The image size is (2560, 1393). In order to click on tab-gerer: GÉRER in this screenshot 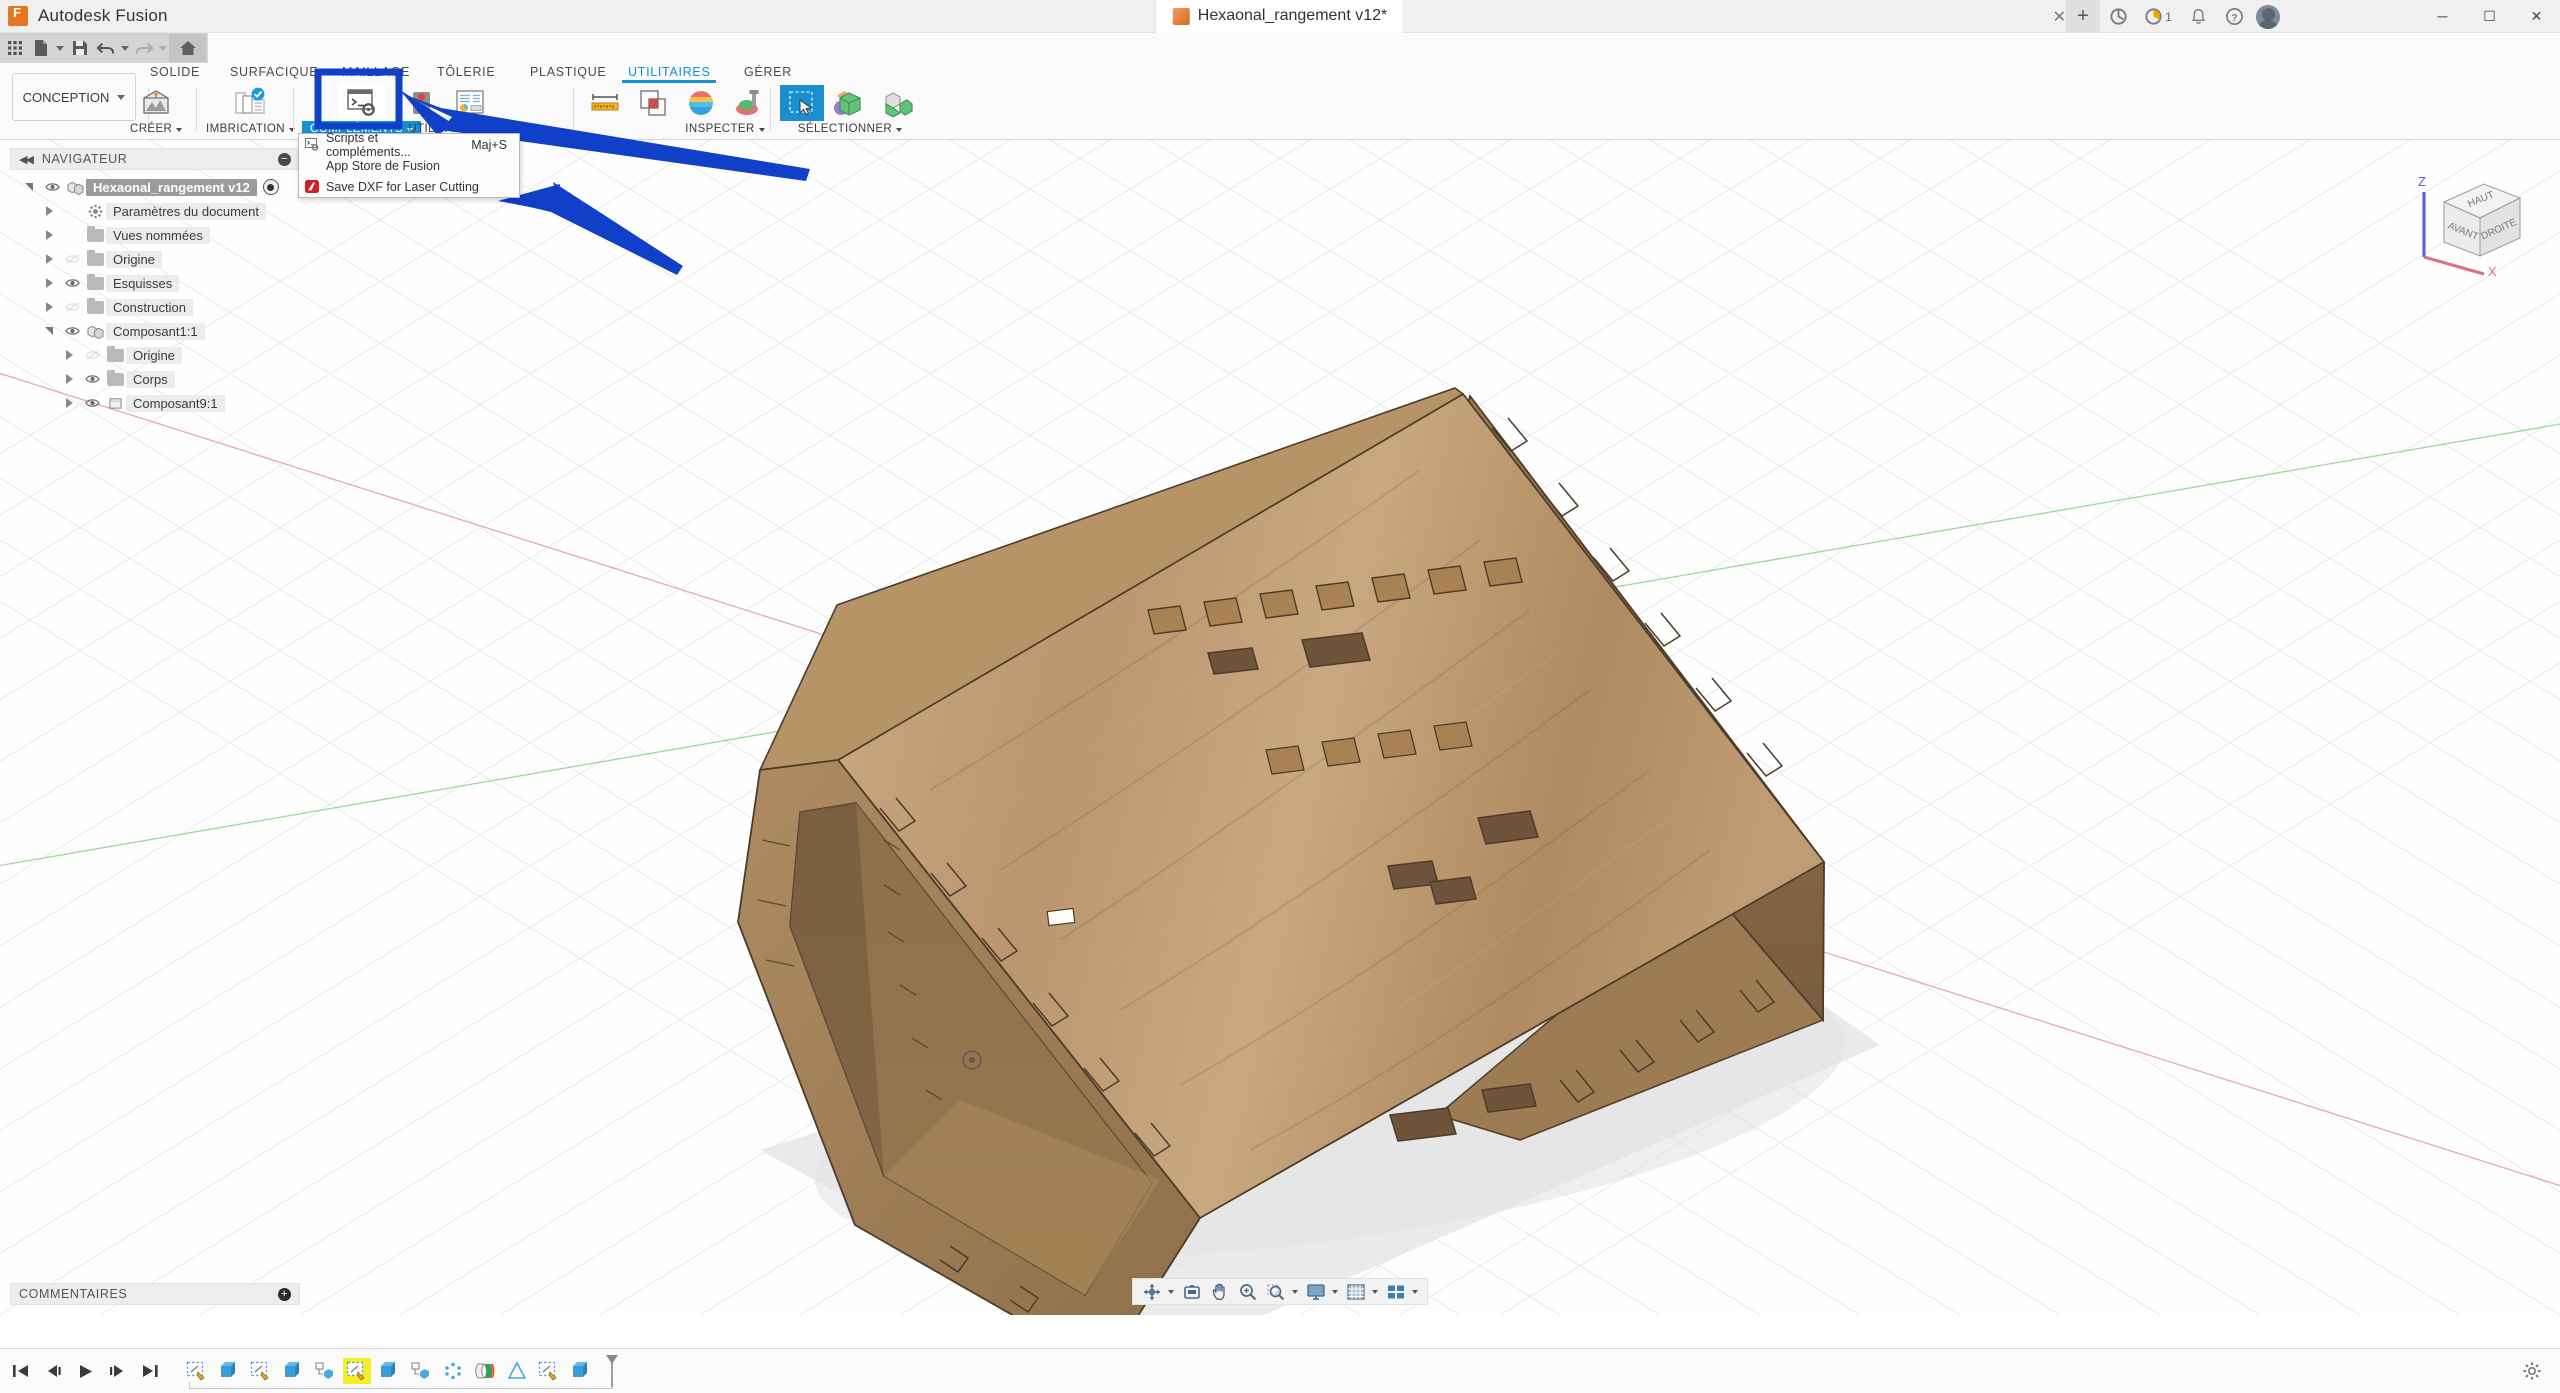, I will do `click(768, 72)`.